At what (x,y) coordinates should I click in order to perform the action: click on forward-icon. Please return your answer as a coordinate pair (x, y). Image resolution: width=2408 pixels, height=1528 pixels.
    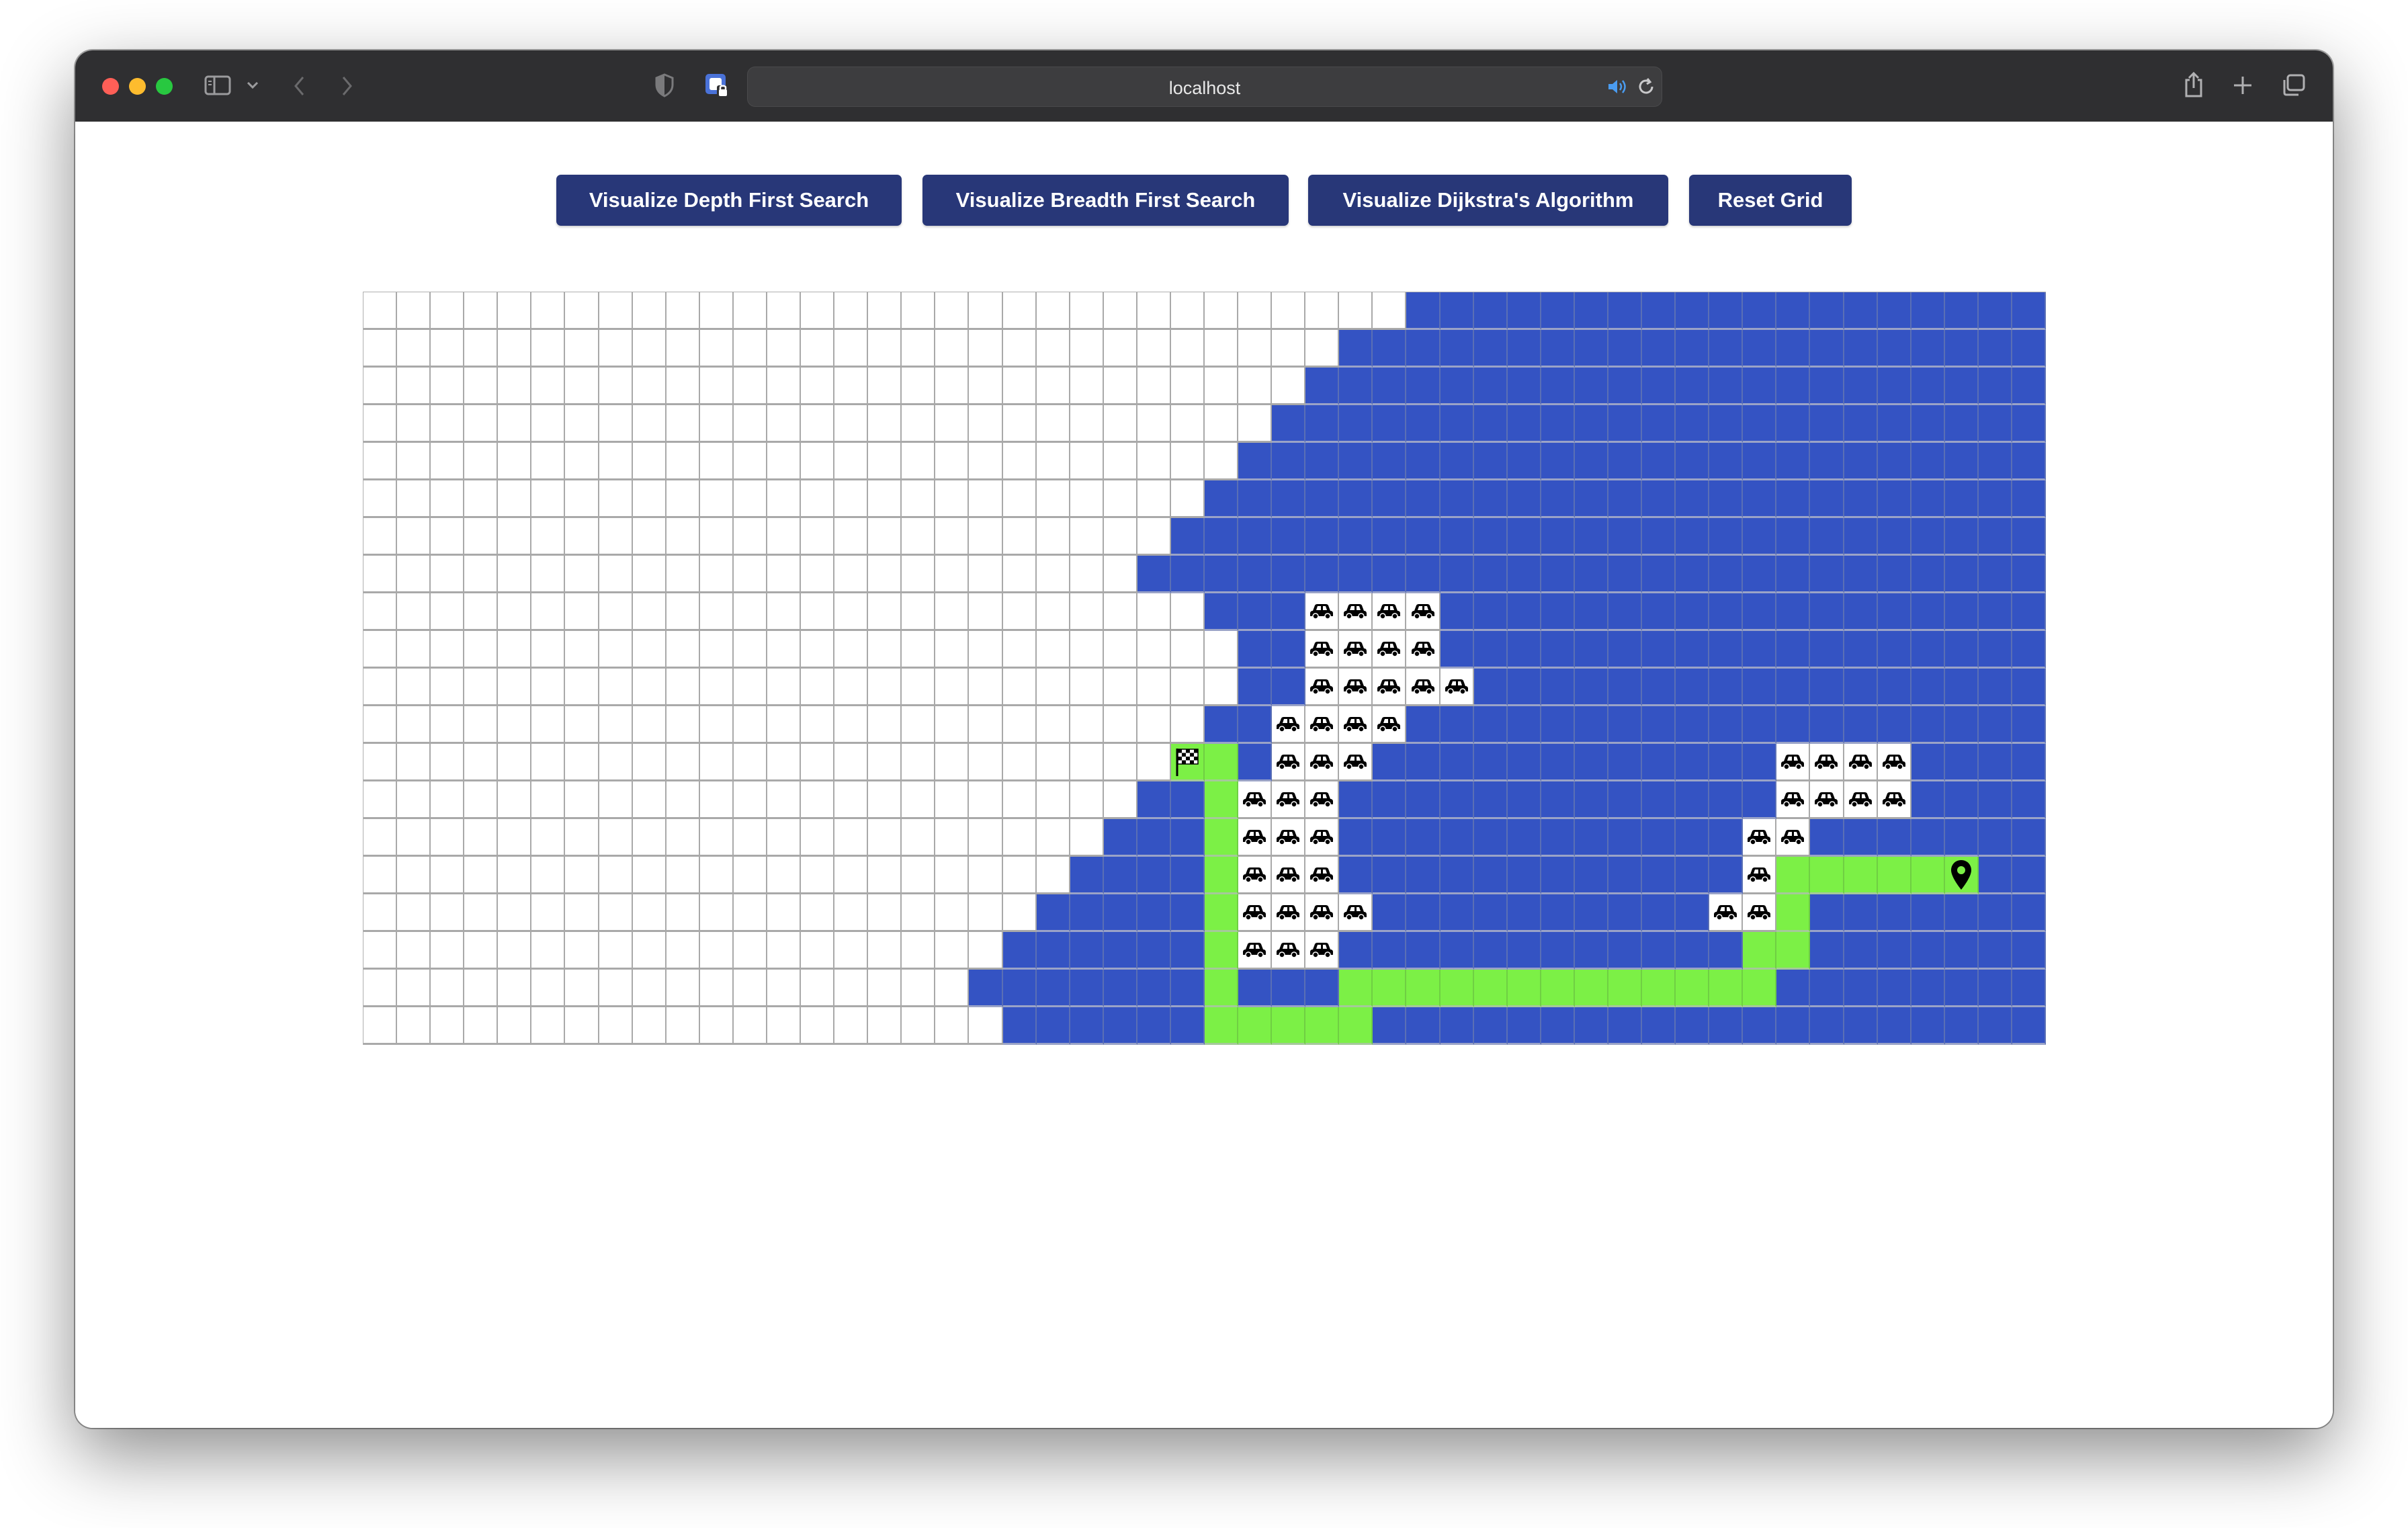
    Looking at the image, I should click on (347, 86).